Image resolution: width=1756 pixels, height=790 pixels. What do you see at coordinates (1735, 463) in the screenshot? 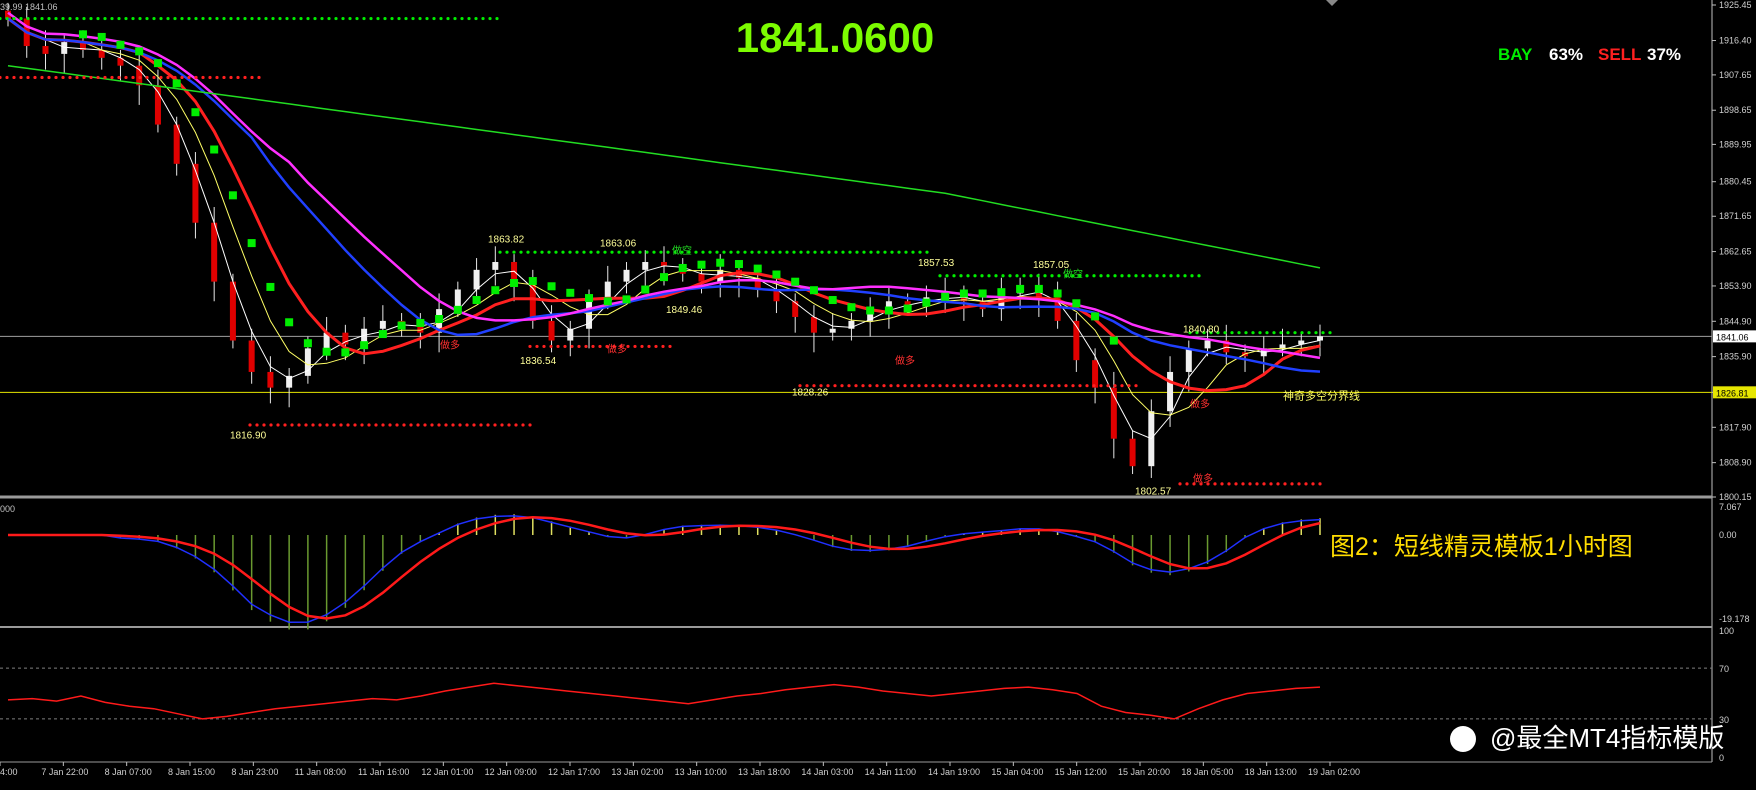
I see `price-tick-label: 1808.90` at bounding box center [1735, 463].